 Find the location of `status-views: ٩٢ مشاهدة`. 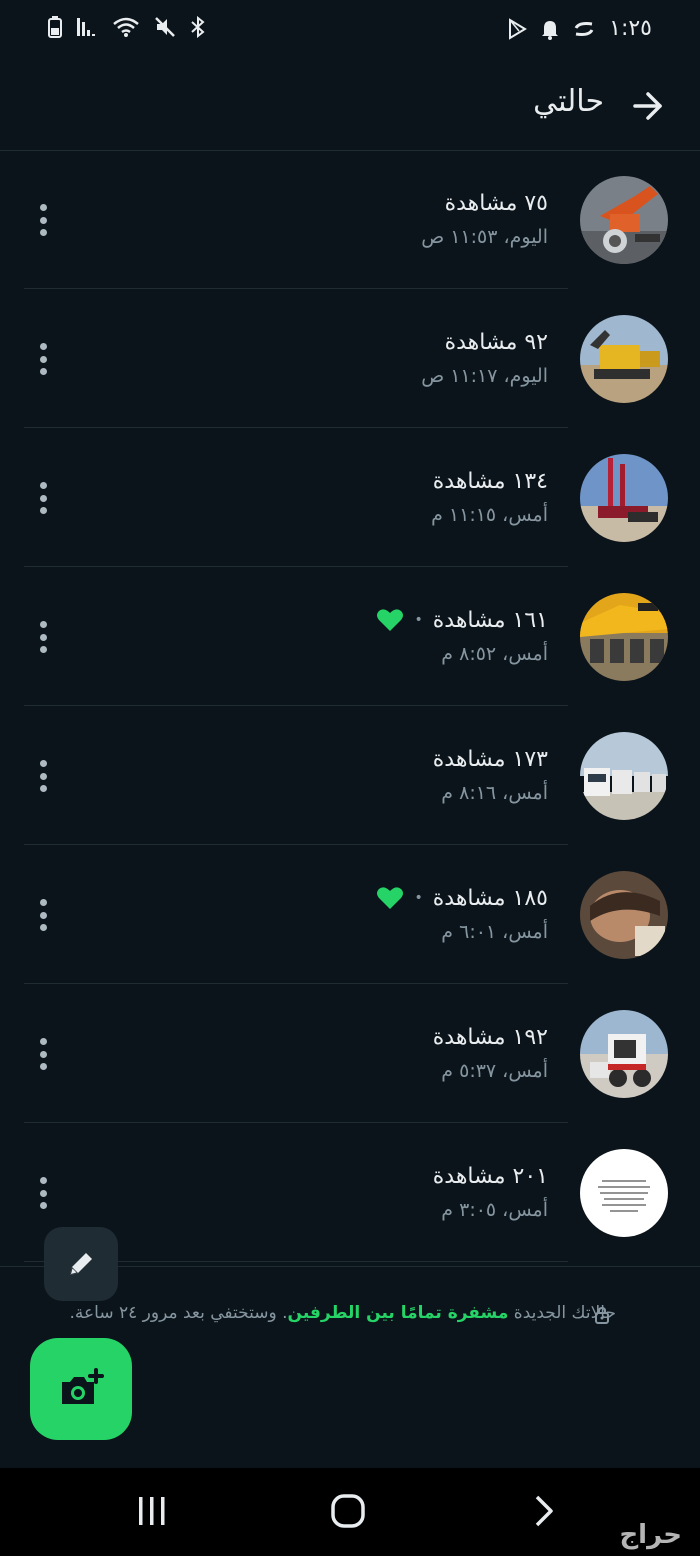

status-views: ٩٢ مشاهدة is located at coordinates (484, 342).